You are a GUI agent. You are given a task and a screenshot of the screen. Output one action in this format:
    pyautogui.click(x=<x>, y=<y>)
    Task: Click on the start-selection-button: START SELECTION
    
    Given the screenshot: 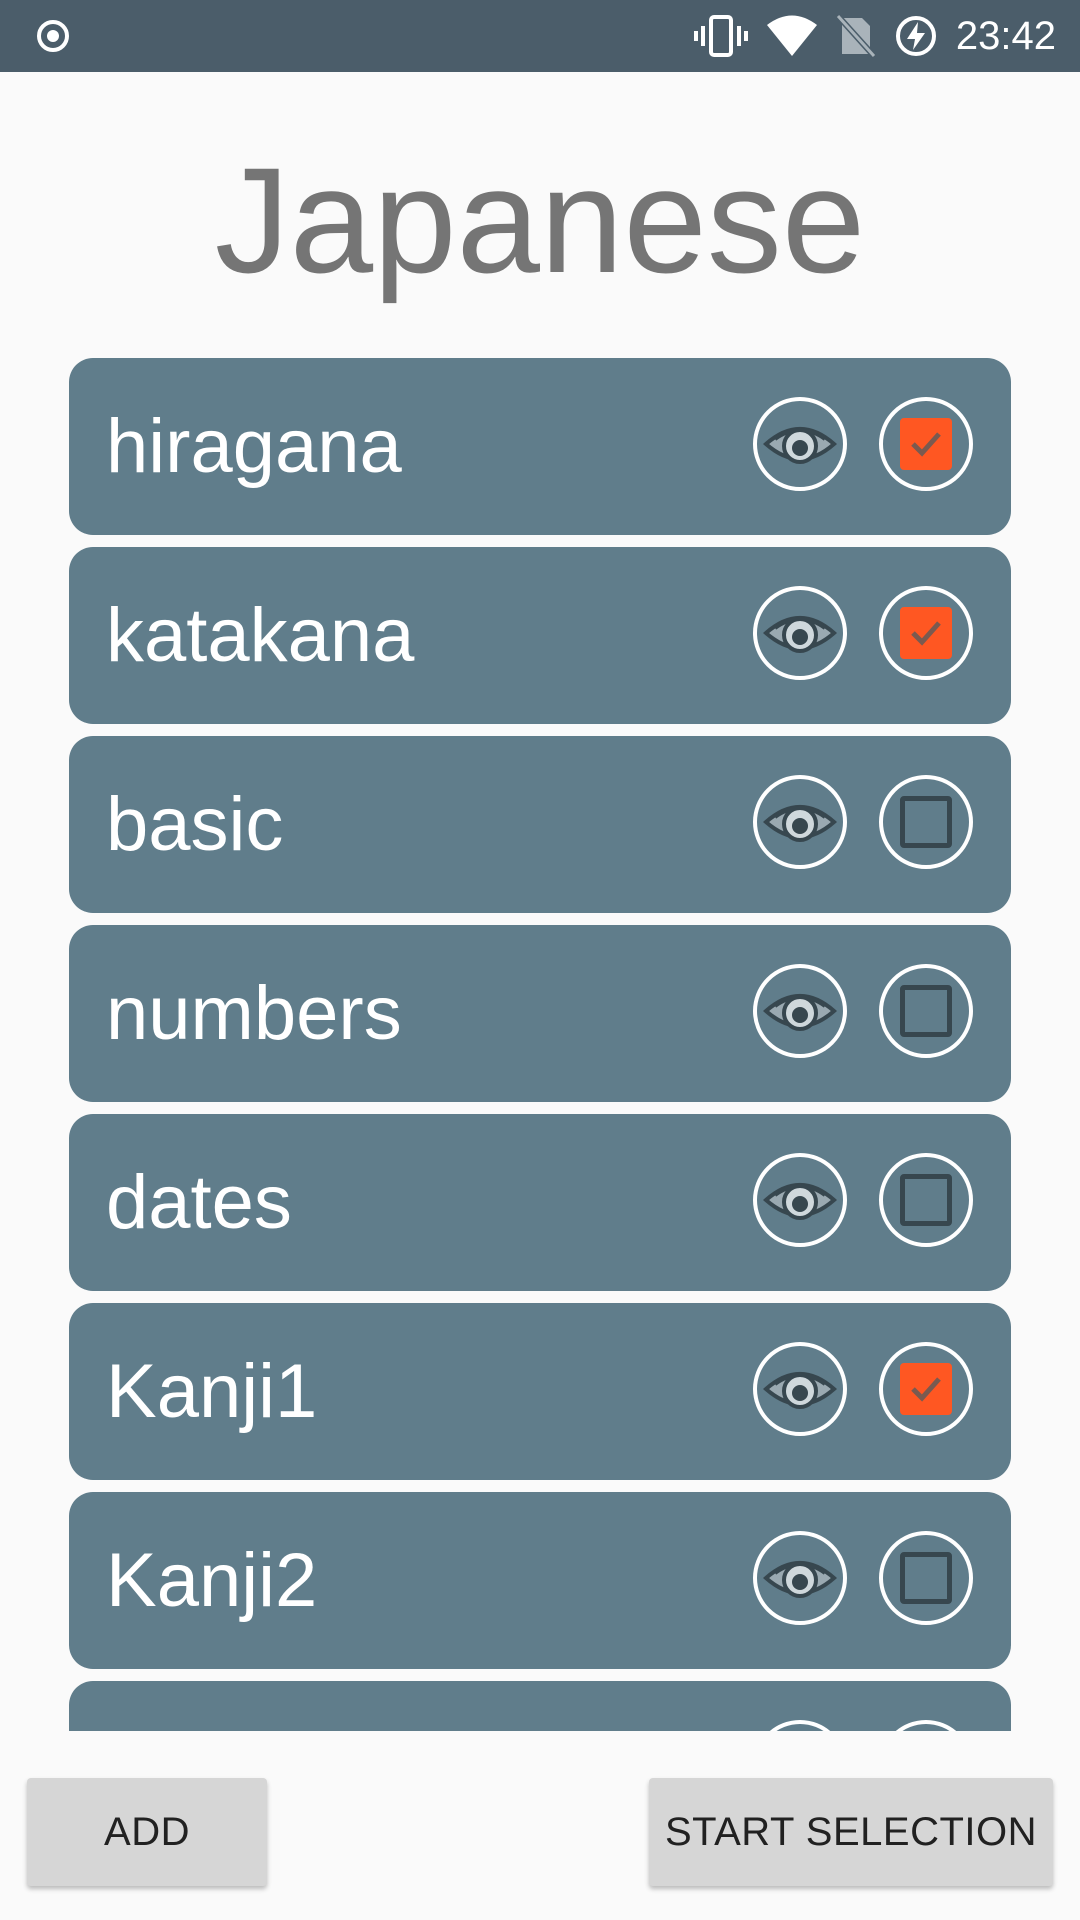 What is the action you would take?
    pyautogui.click(x=851, y=1832)
    